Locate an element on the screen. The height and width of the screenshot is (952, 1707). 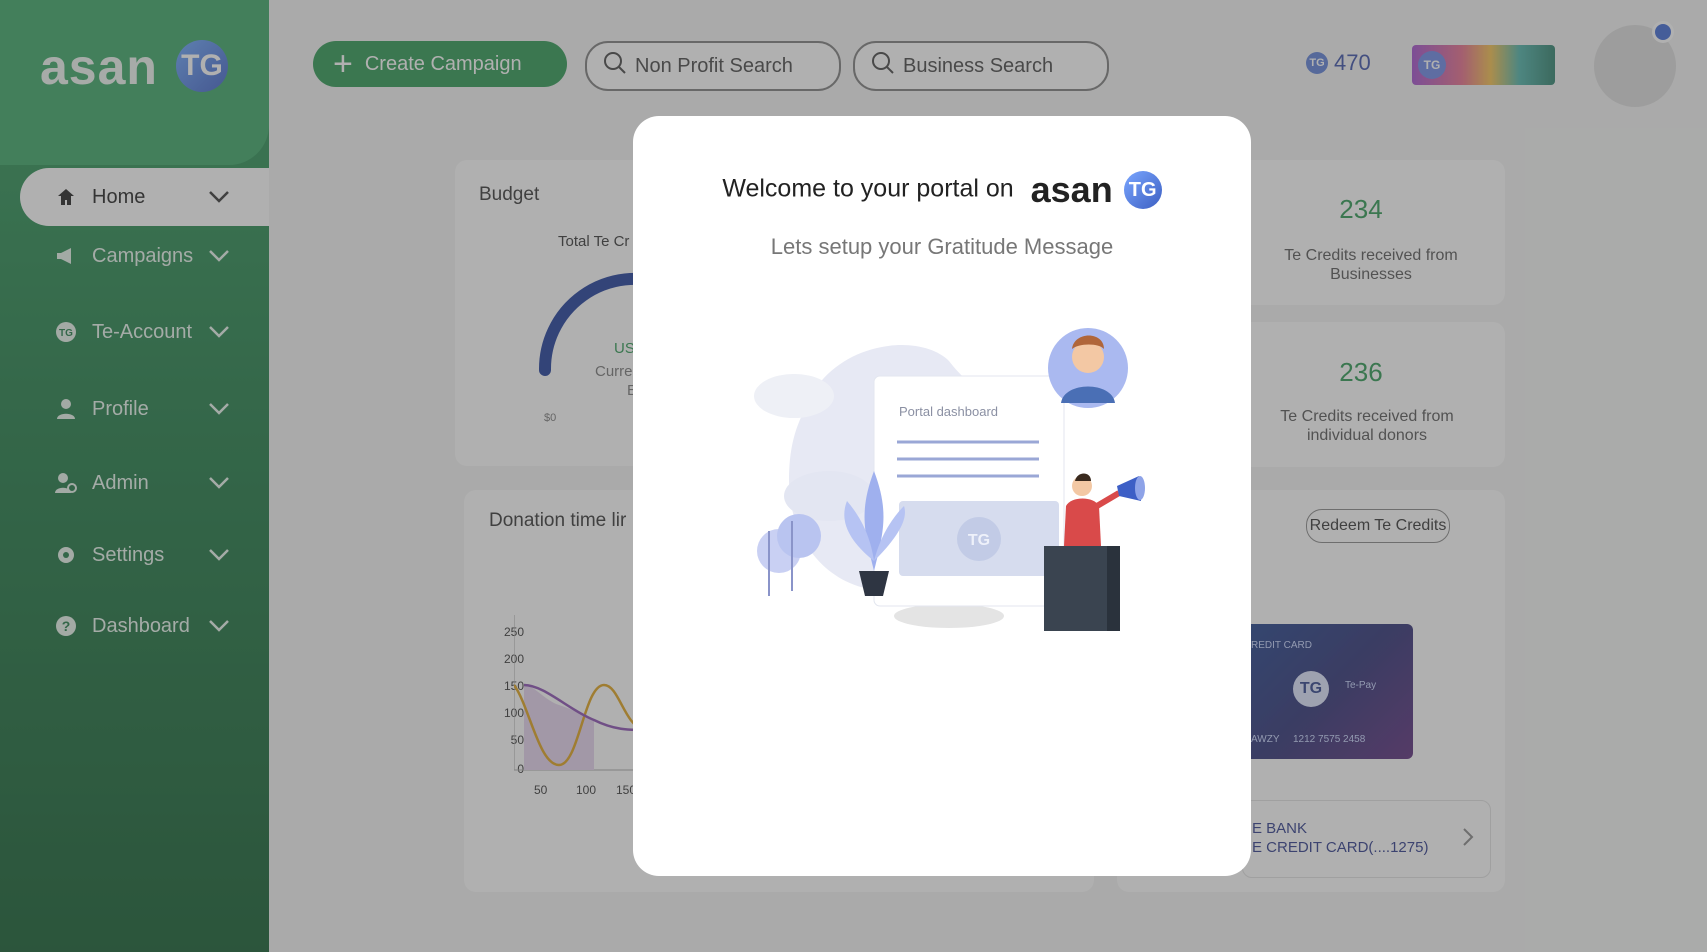
illustration-label: Portal dashboard is located at coordinates (948, 411).